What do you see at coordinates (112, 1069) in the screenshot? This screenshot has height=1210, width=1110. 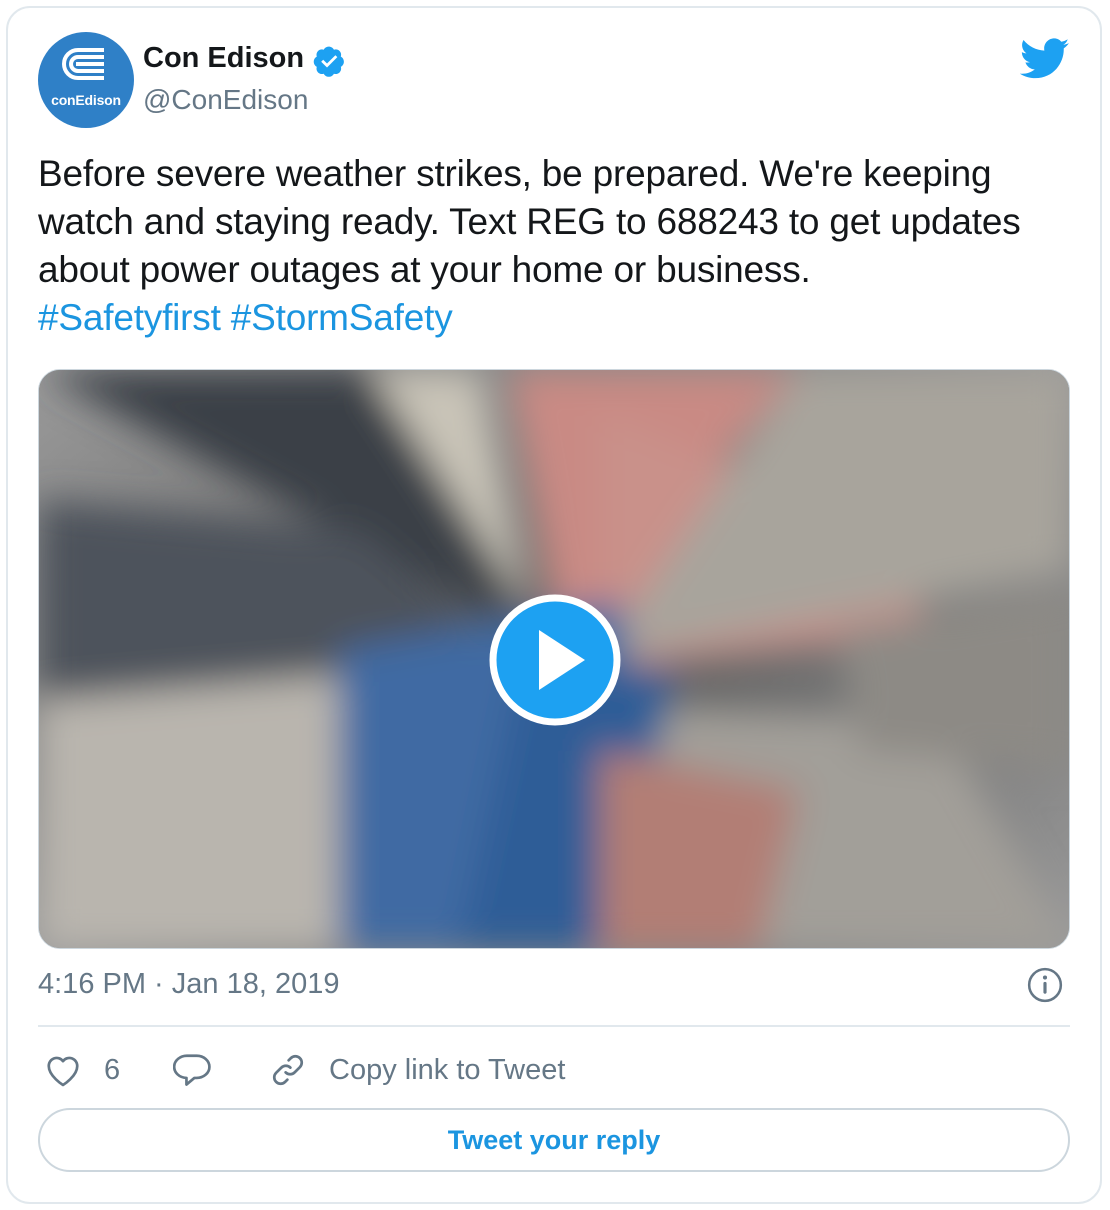 I see `like-count: 6` at bounding box center [112, 1069].